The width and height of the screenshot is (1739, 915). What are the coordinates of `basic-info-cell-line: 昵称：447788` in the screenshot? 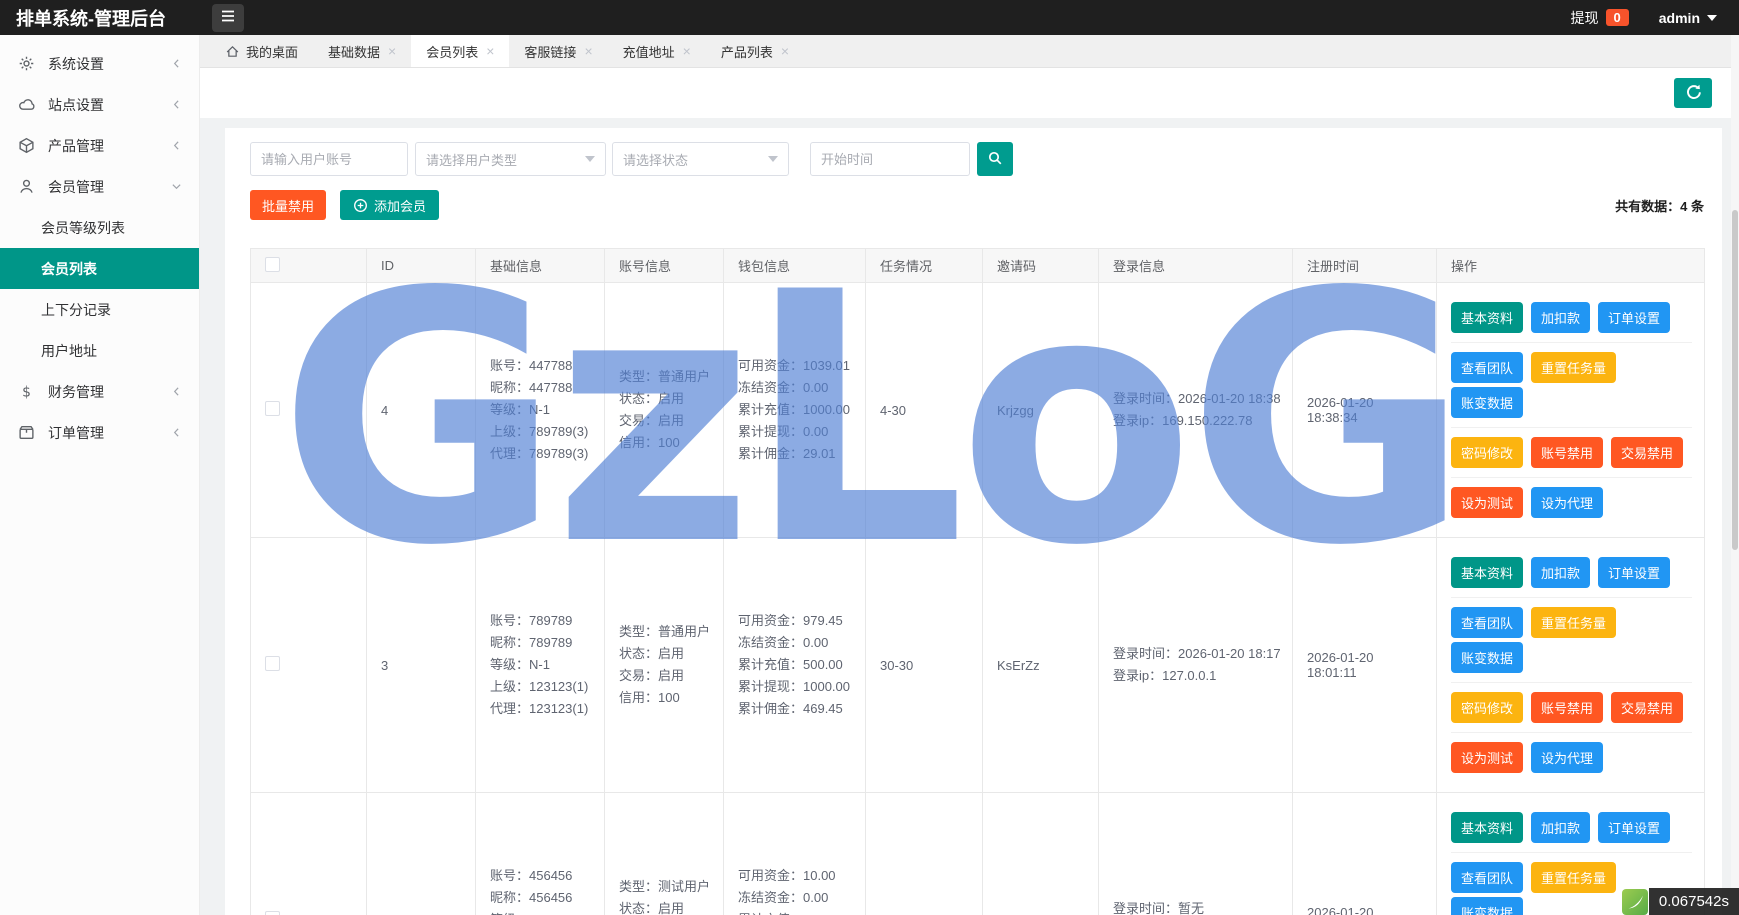 It's located at (531, 387).